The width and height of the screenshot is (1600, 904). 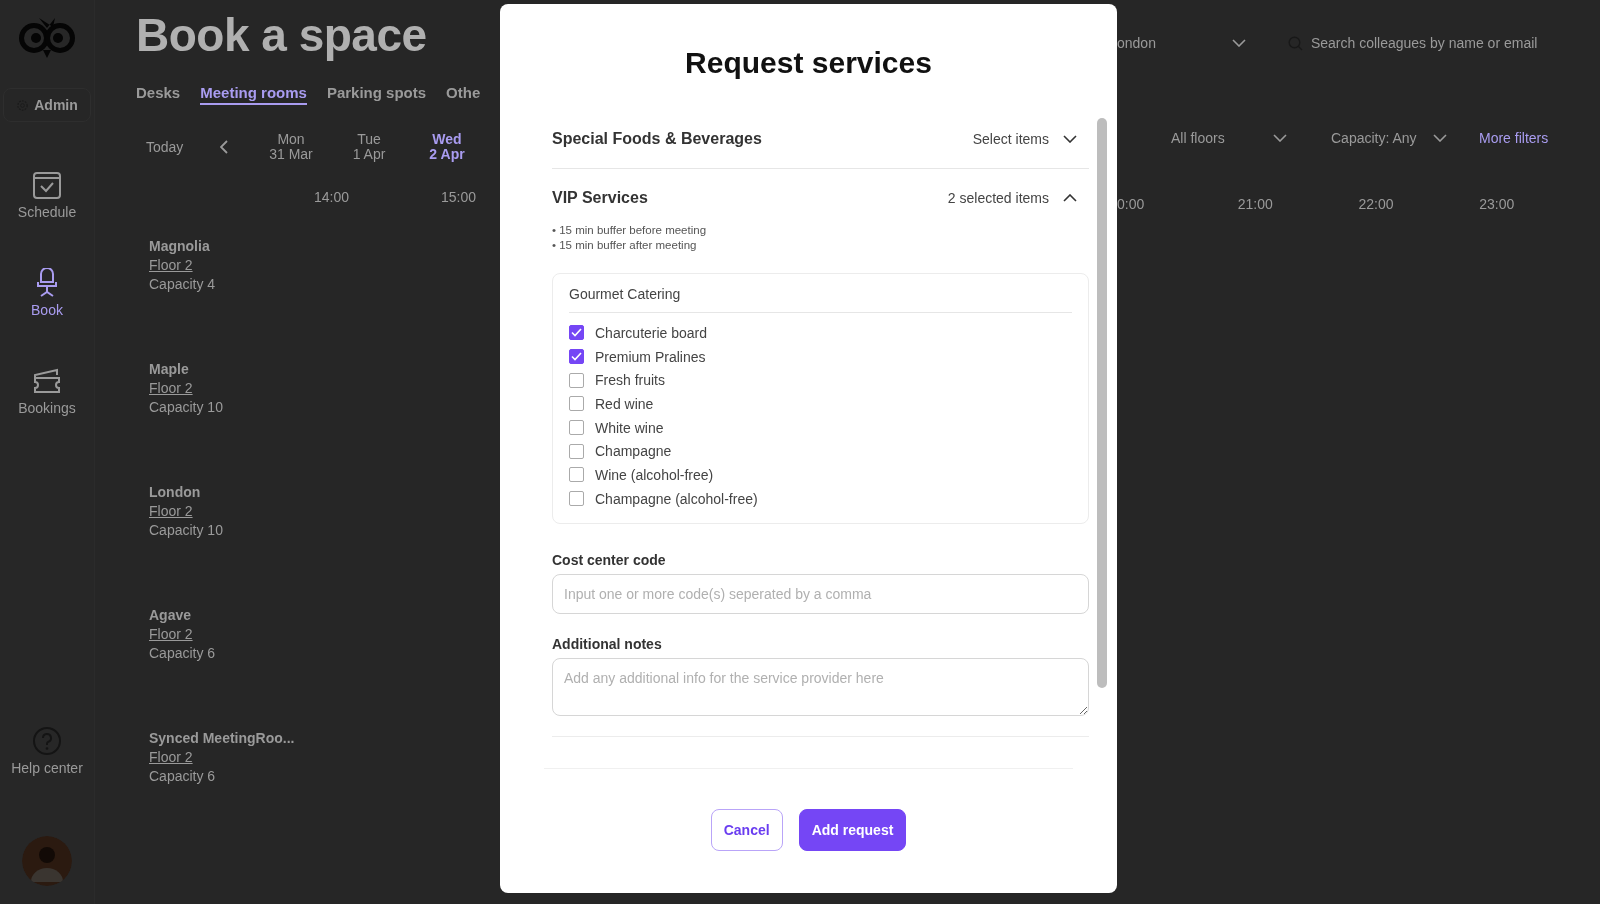 I want to click on date-button: Mon 31 Mar, so click(x=291, y=147).